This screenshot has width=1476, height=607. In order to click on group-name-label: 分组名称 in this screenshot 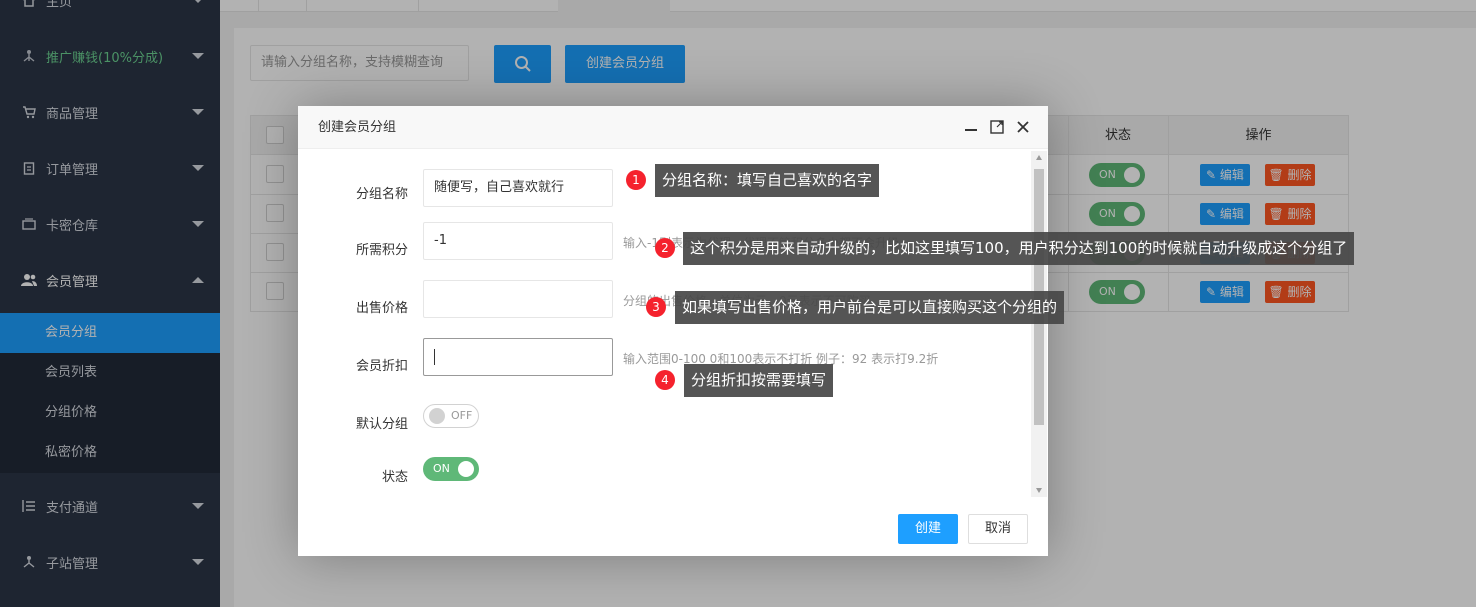, I will do `click(381, 194)`.